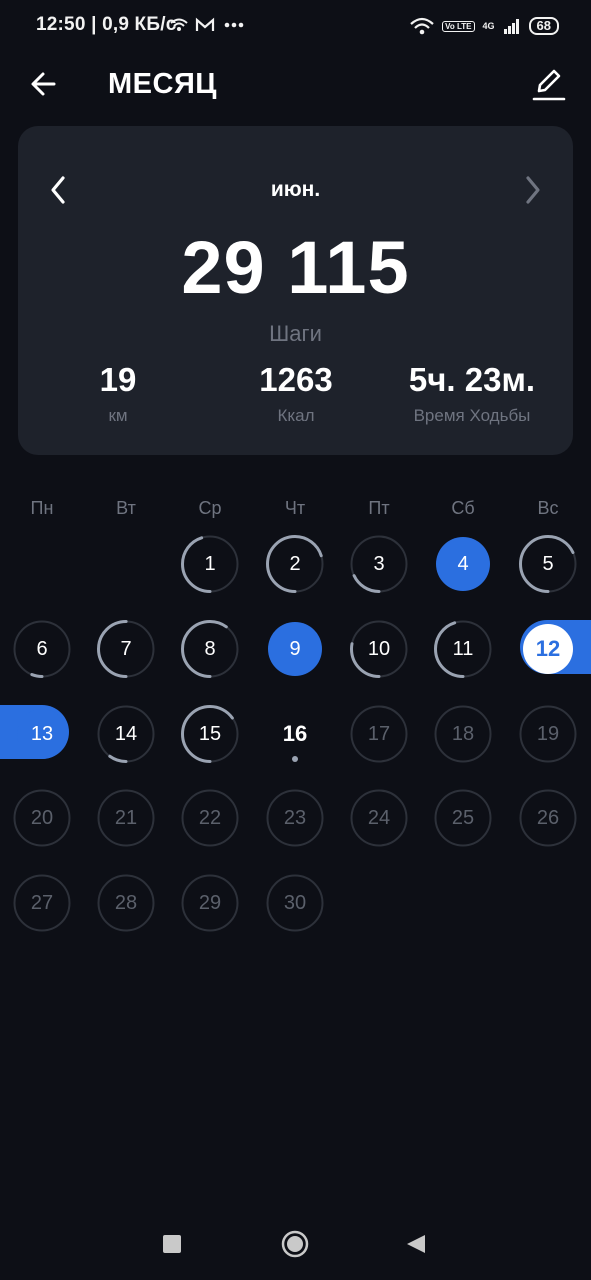 This screenshot has width=591, height=1280. I want to click on weekday-label: Вс, so click(548, 508).